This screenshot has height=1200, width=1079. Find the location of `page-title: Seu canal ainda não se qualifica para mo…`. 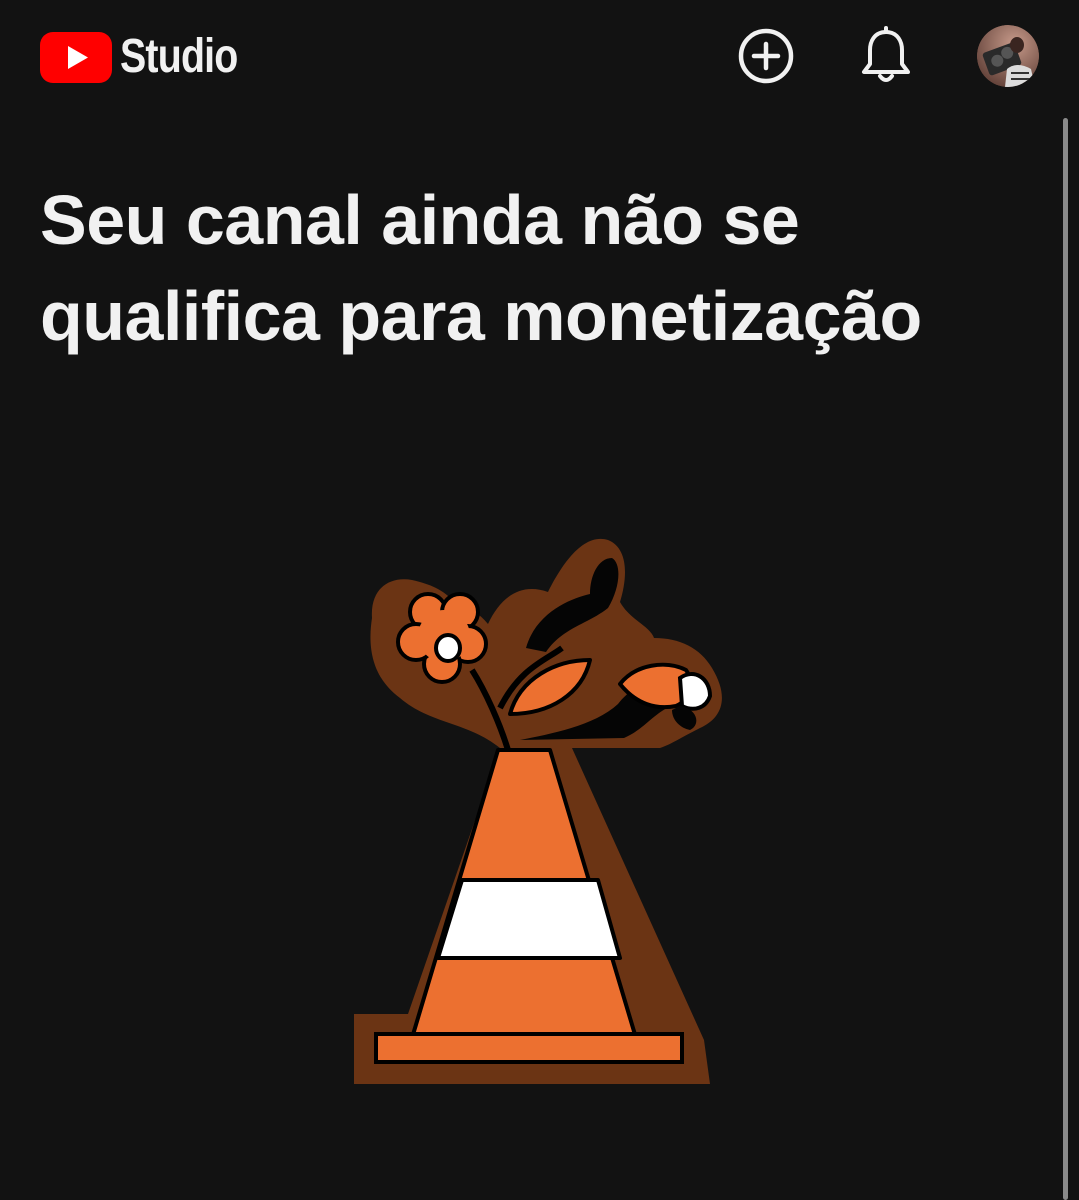

page-title: Seu canal ainda não se qualifica para mo… is located at coordinates (481, 268).